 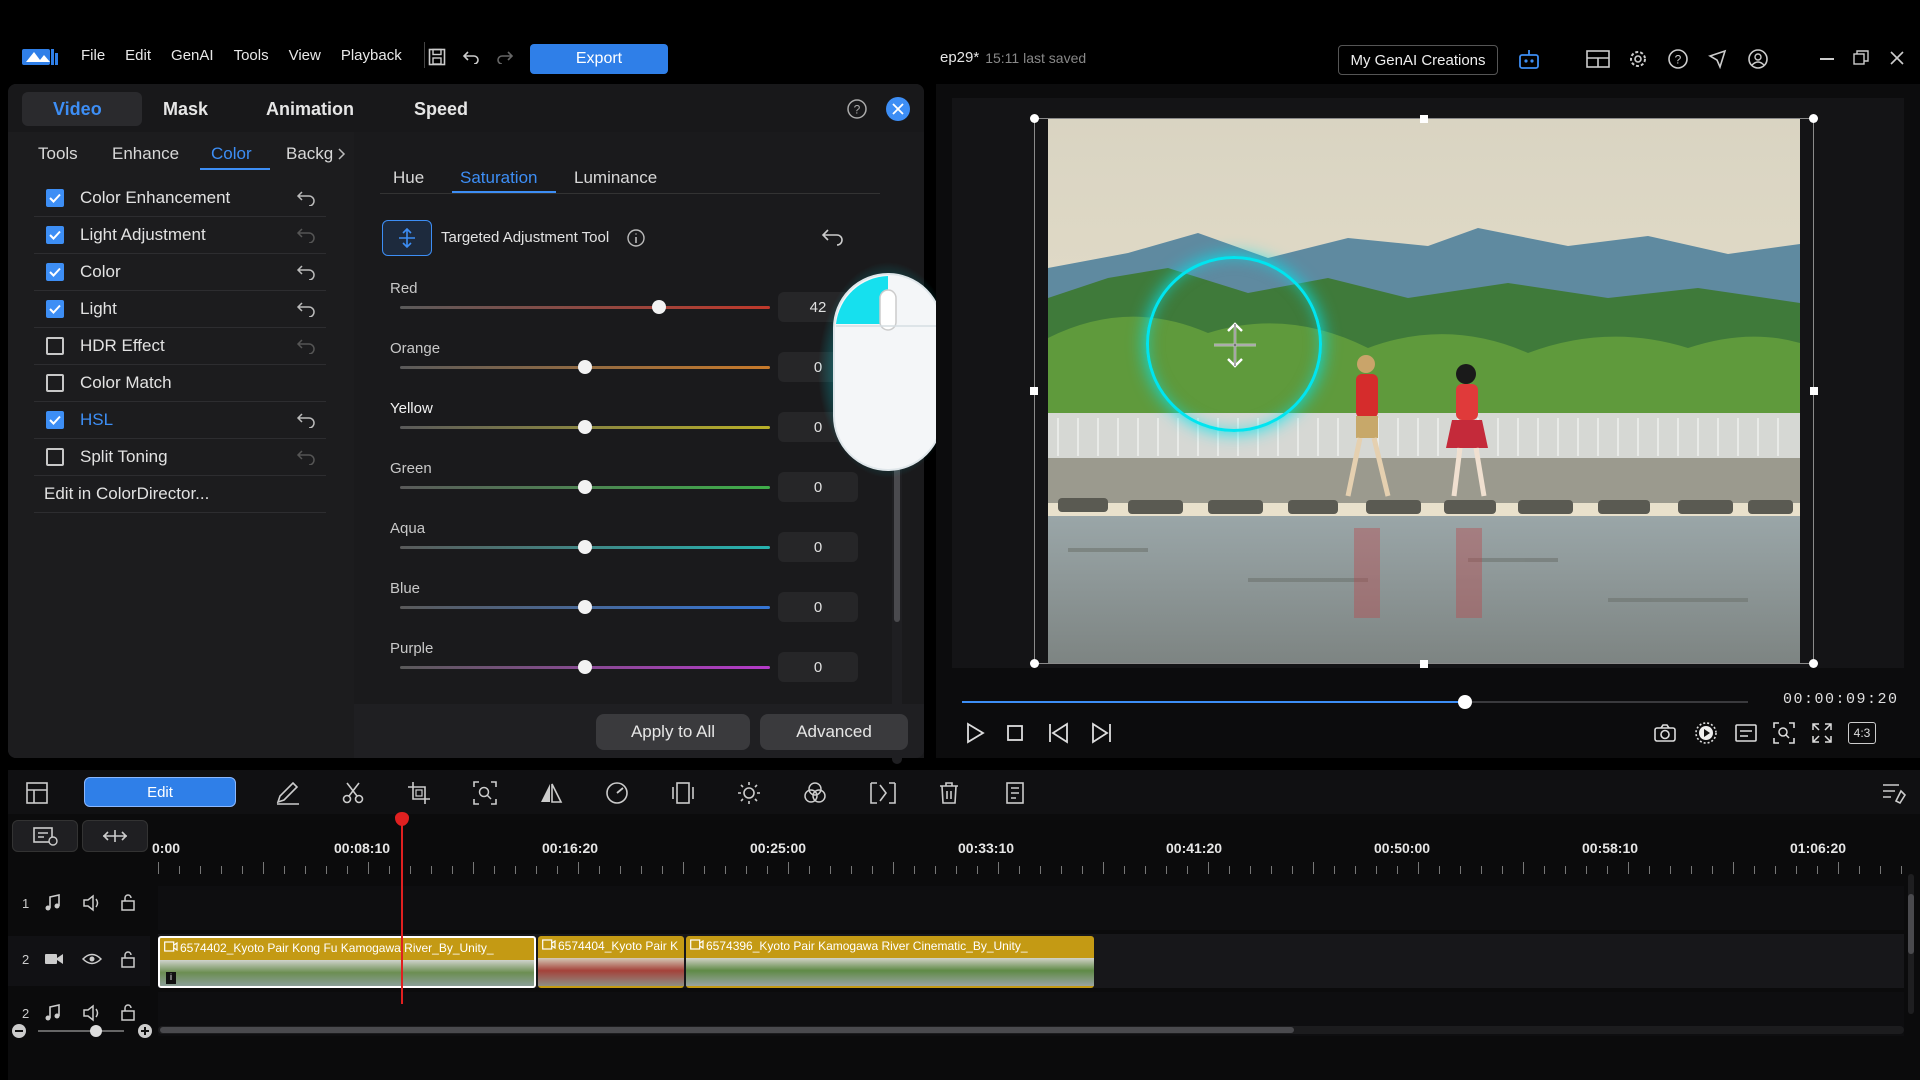 I want to click on slider-track-green, so click(x=585, y=487).